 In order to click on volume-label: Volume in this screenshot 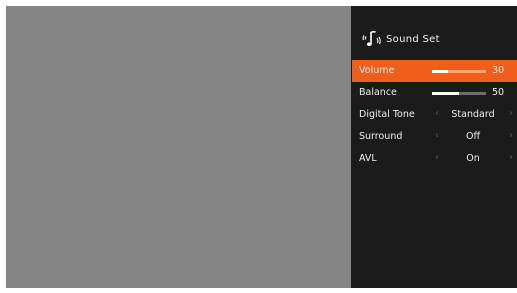, I will do `click(377, 70)`.